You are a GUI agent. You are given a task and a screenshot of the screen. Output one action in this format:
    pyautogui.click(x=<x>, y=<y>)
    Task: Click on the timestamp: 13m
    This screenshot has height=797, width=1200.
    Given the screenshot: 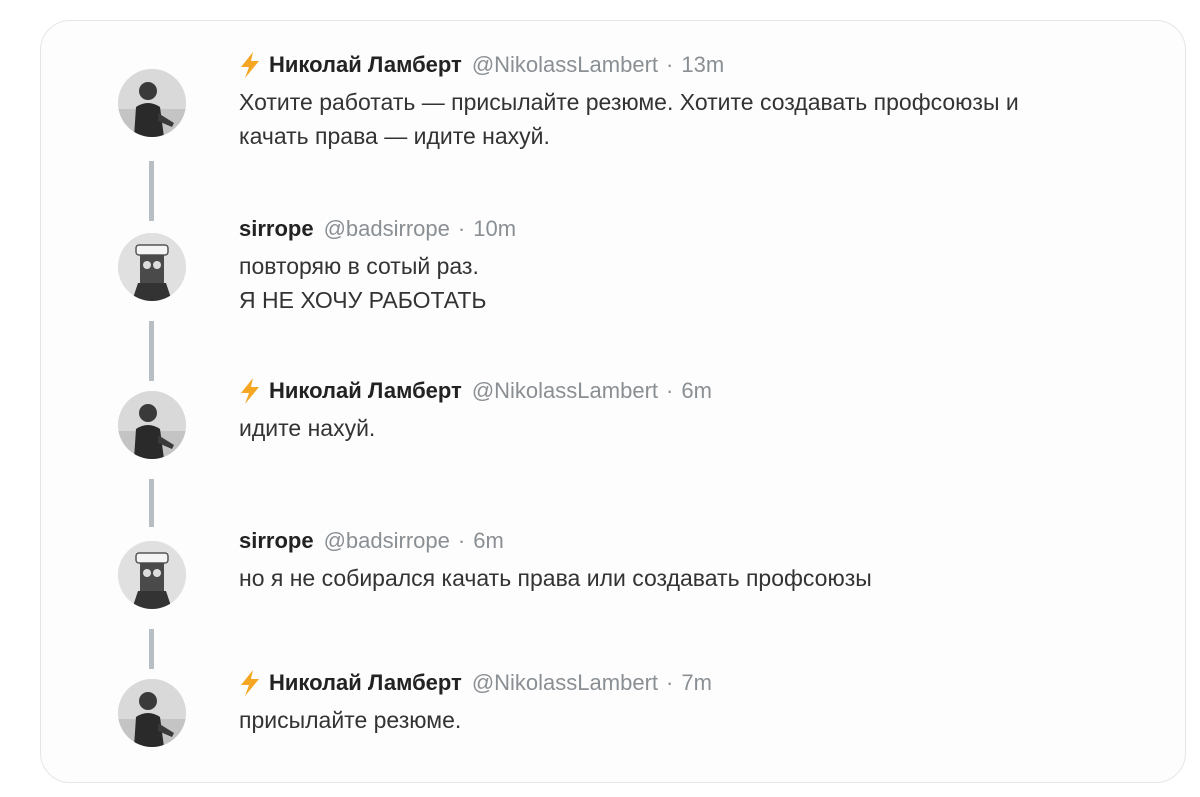 What is the action you would take?
    pyautogui.click(x=702, y=65)
    